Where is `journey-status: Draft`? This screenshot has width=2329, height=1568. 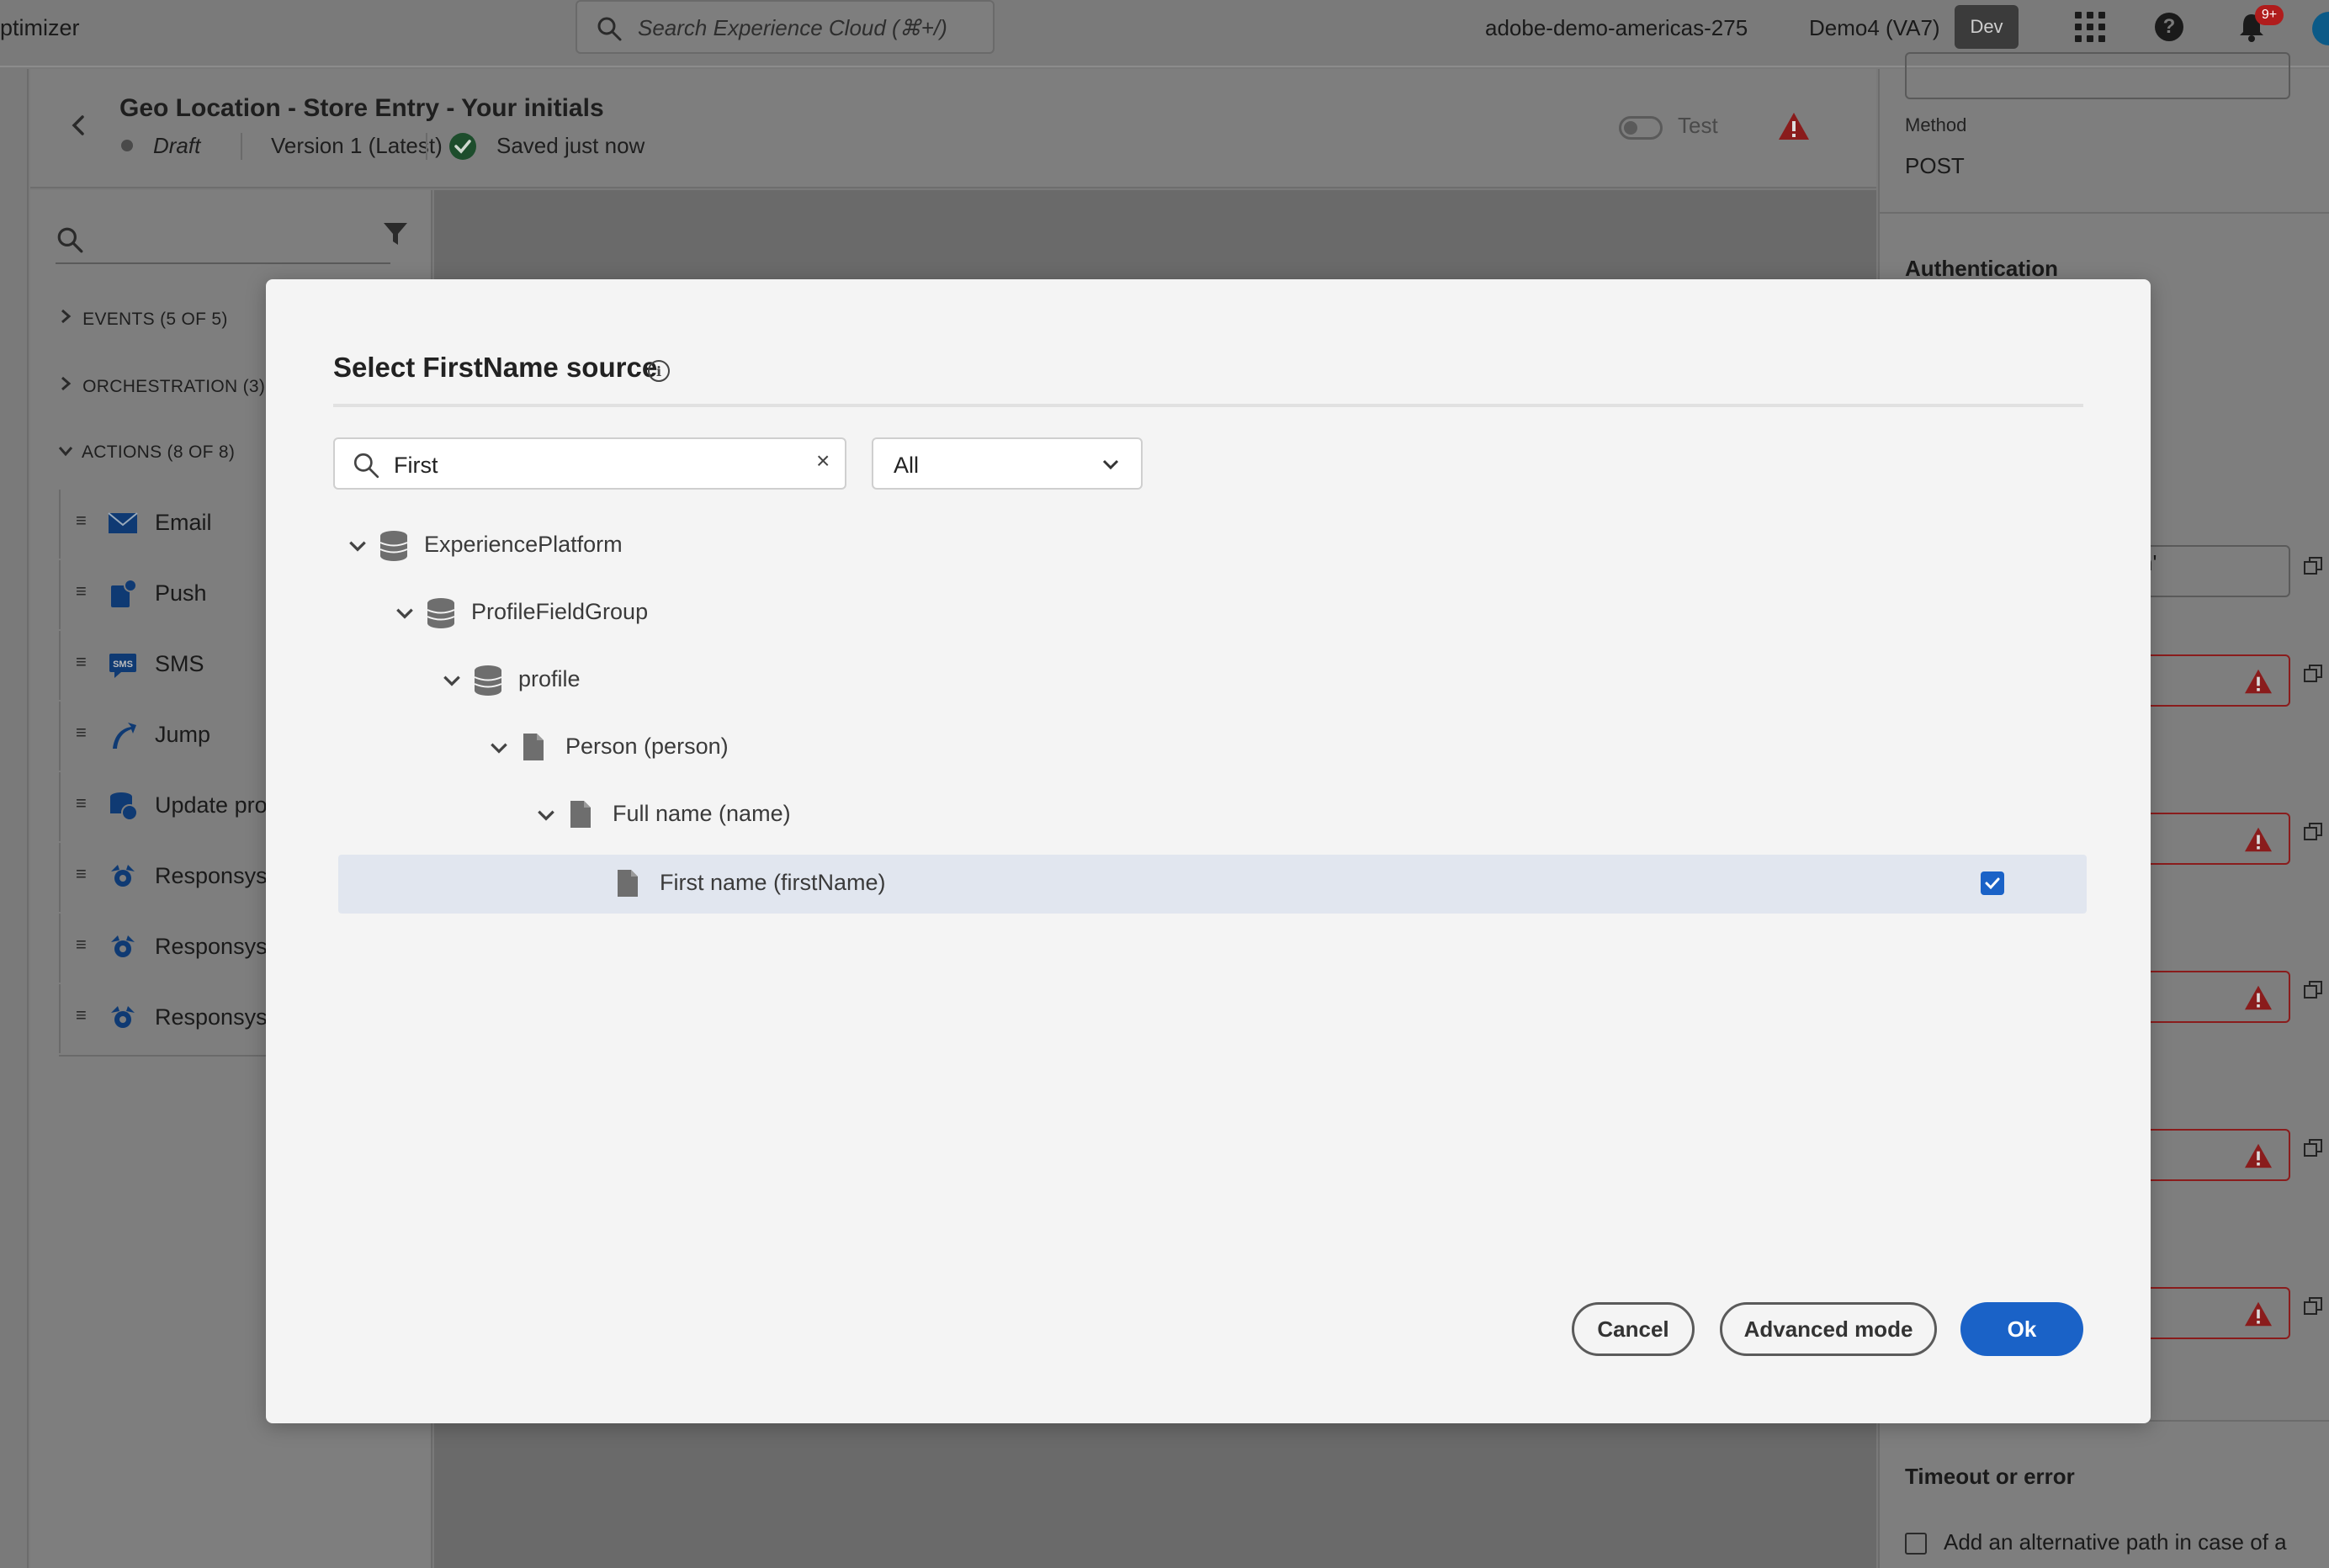
journey-status: Draft is located at coordinates (177, 145).